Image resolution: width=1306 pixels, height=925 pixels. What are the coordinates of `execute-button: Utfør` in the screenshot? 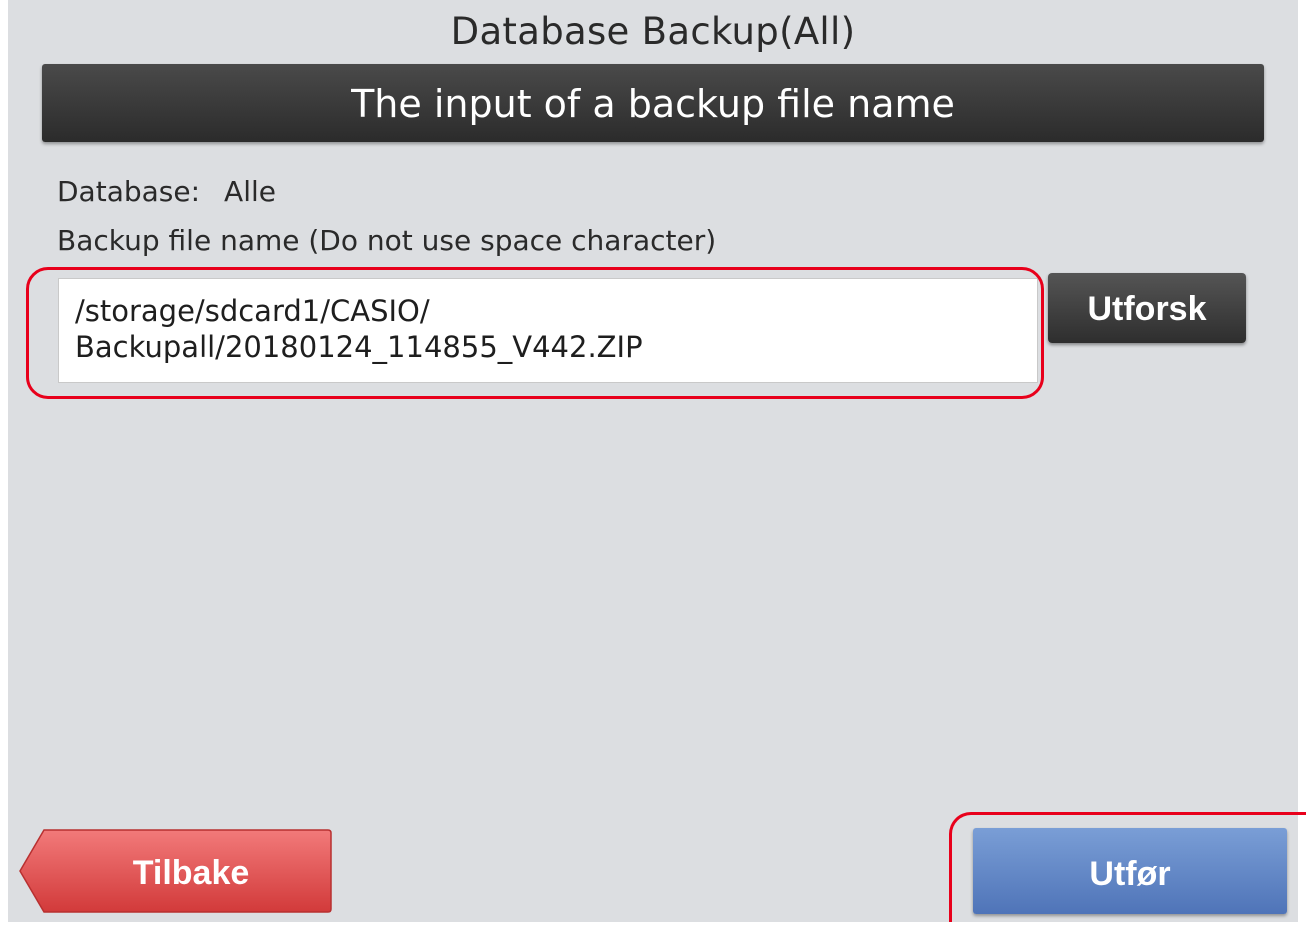 It's located at (1130, 871).